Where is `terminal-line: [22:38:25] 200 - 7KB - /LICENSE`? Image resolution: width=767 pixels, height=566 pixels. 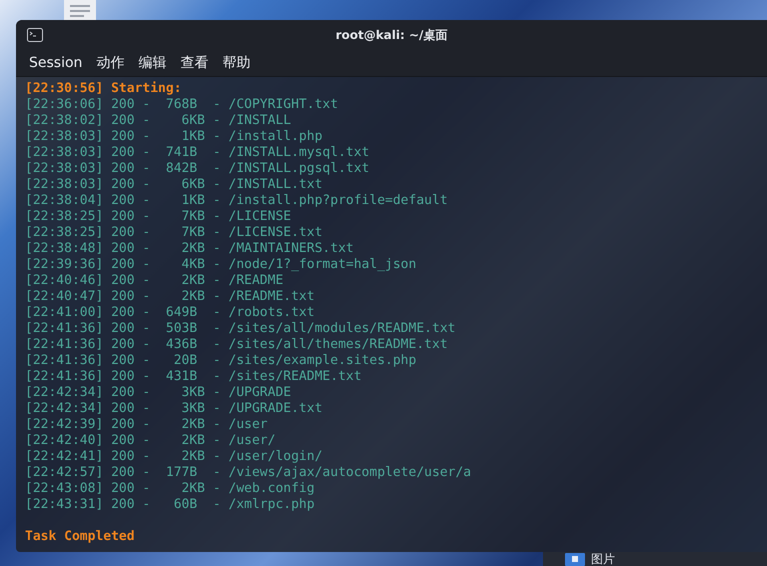
terminal-line: [22:38:25] 200 - 7KB - /LICENSE is located at coordinates (158, 217).